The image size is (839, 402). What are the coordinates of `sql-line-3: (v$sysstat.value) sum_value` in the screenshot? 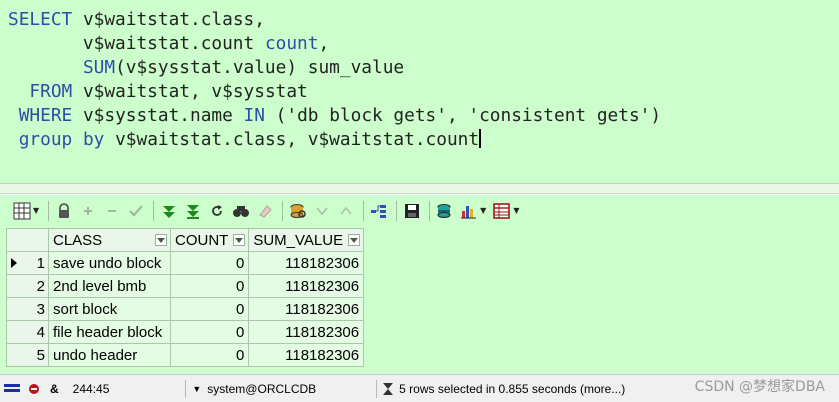 It's located at (260, 67).